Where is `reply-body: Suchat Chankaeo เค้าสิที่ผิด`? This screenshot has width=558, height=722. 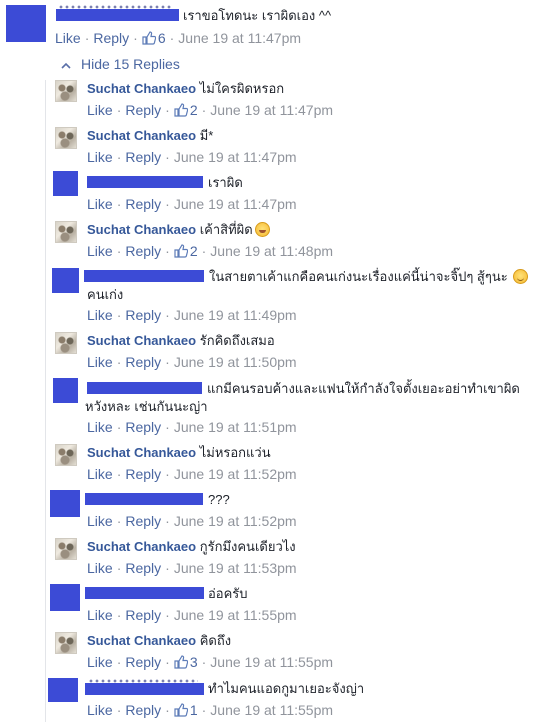 reply-body: Suchat Chankaeo เค้าสิที่ผิด is located at coordinates (178, 229).